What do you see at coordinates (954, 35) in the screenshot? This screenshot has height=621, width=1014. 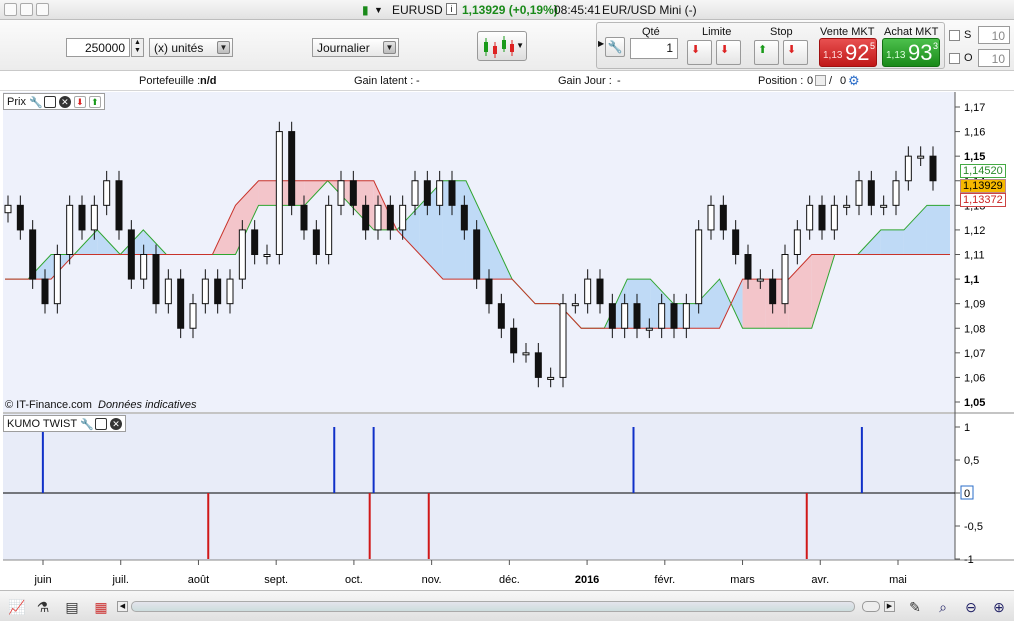 I see `stop-checkbox` at bounding box center [954, 35].